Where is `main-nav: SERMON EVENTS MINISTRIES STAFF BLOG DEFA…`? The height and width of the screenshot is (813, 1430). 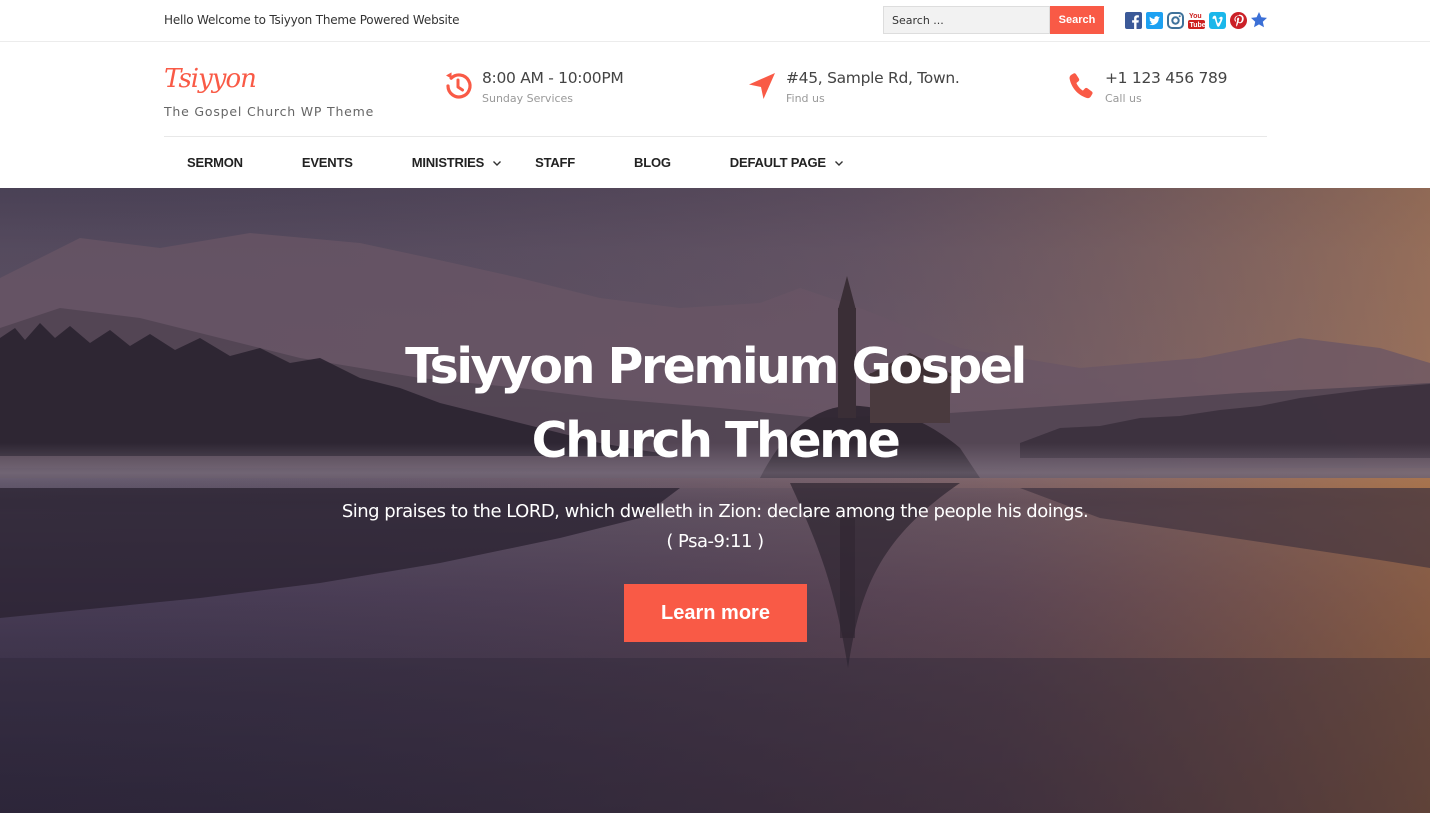
main-nav: SERMON EVENTS MINISTRIES STAFF BLOG DEFA… is located at coordinates (504, 162).